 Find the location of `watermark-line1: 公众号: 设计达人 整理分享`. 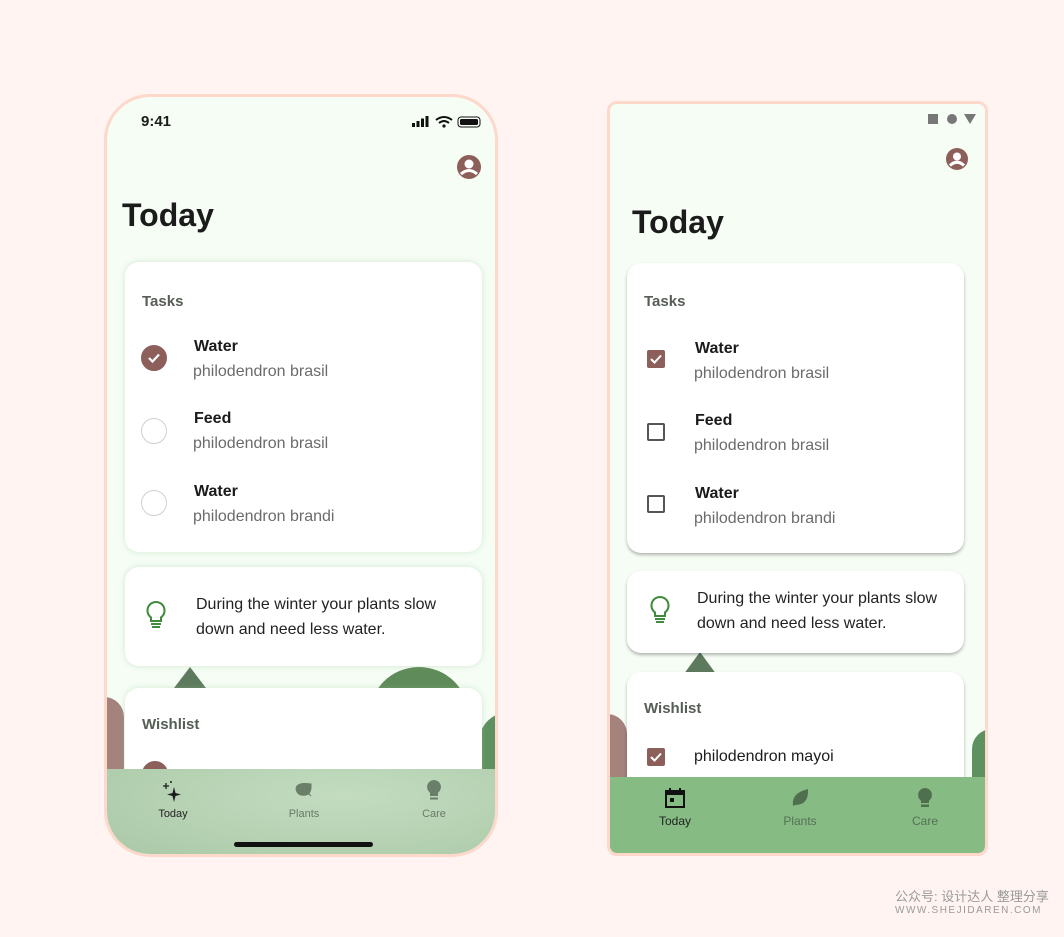

watermark-line1: 公众号: 设计达人 整理分享 is located at coordinates (972, 896).